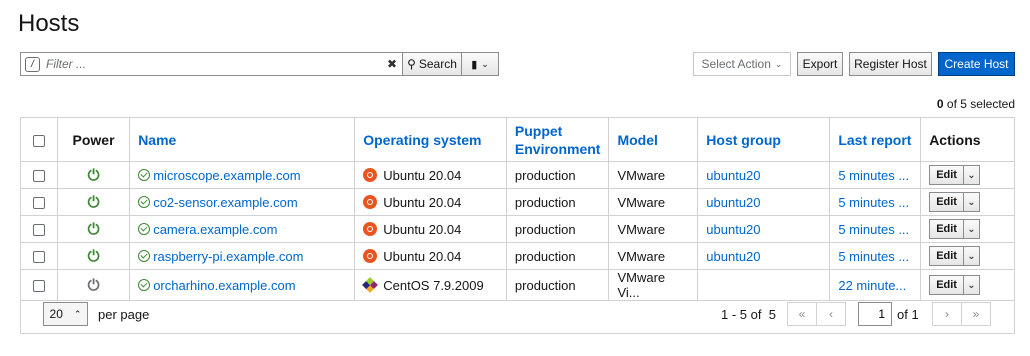 This screenshot has width=1030, height=356. What do you see at coordinates (430, 139) in the screenshot?
I see `header-os: Operating system` at bounding box center [430, 139].